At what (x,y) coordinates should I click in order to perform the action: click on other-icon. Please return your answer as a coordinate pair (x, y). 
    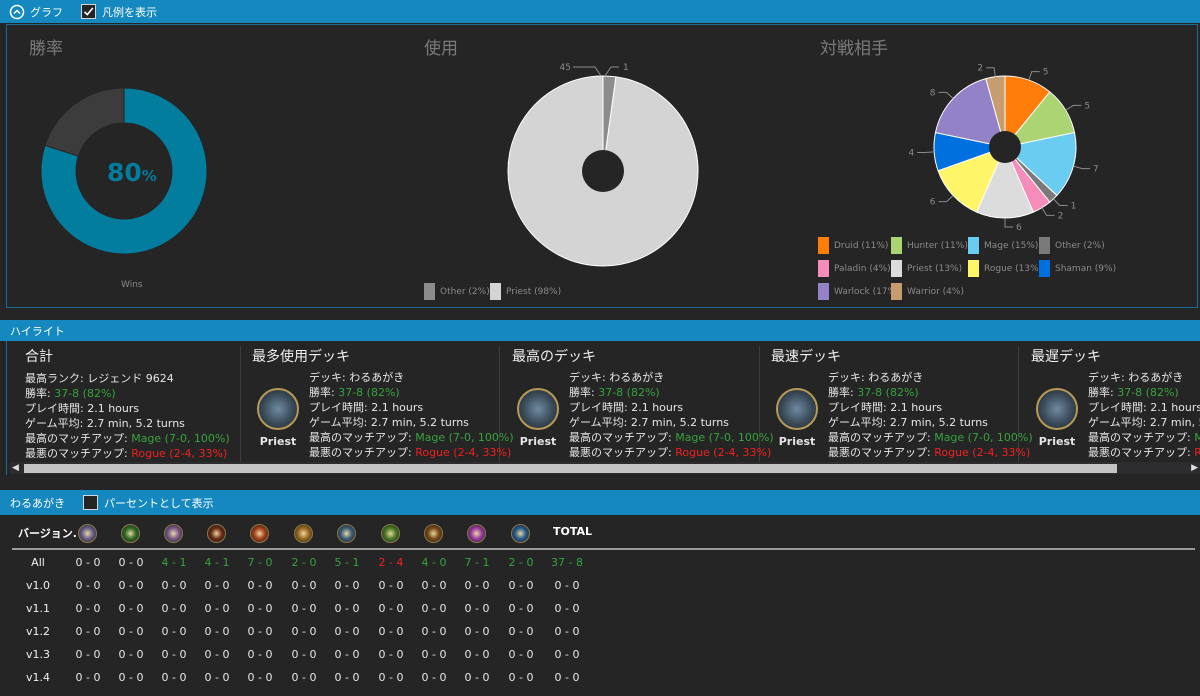
    Looking at the image, I should click on (520, 533).